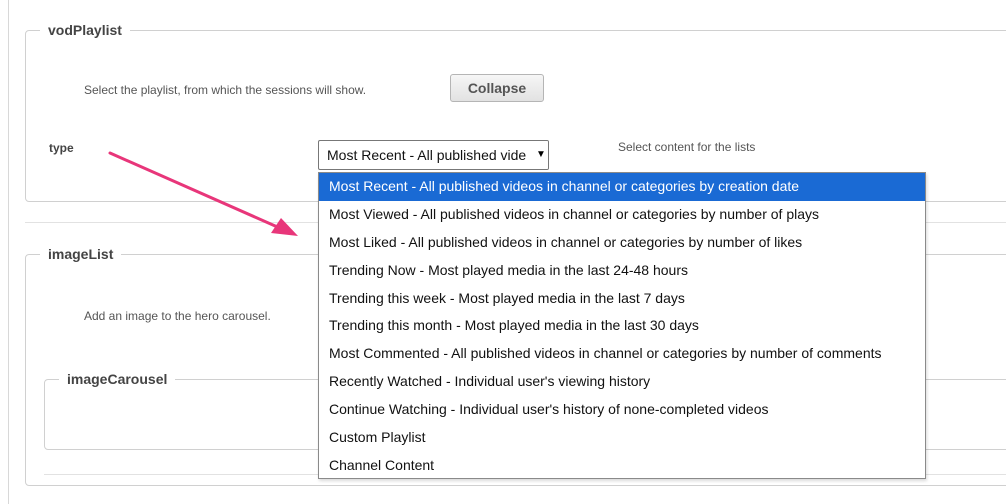  What do you see at coordinates (622, 438) in the screenshot?
I see `dropdown-option: Custom Playlist` at bounding box center [622, 438].